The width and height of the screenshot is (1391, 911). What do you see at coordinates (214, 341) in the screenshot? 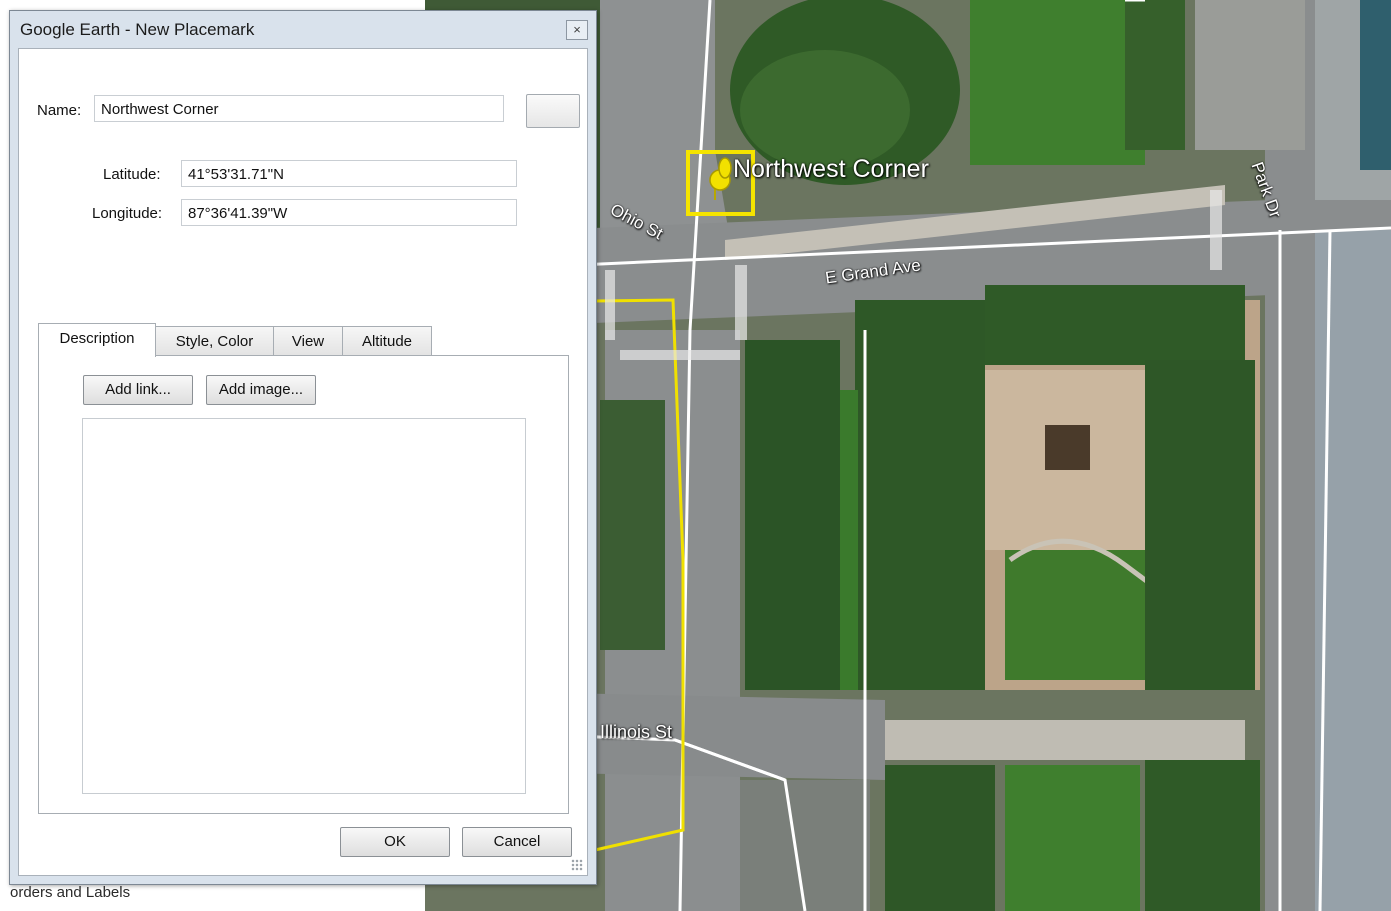
I see `tab-style-color: Style, Color` at bounding box center [214, 341].